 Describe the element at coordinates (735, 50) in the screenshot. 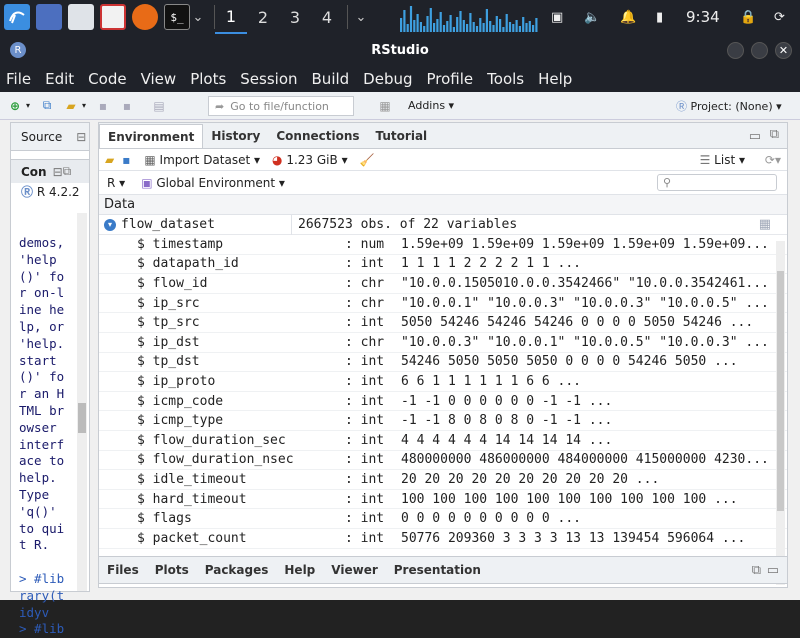

I see `minimize-button` at that location.